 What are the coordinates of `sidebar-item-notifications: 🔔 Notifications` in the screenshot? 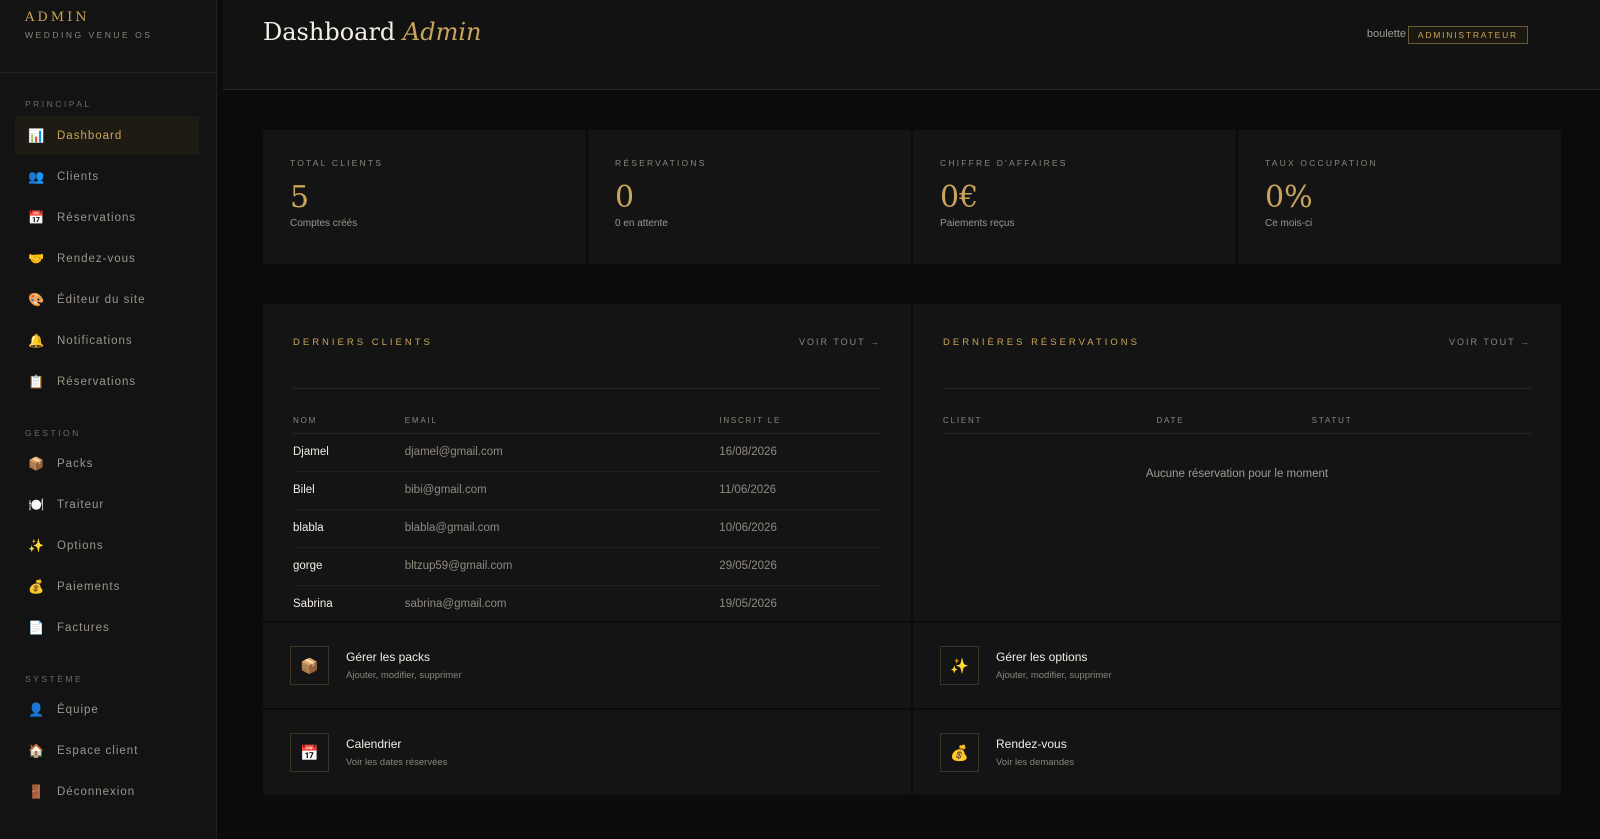 It's located at (107, 340).